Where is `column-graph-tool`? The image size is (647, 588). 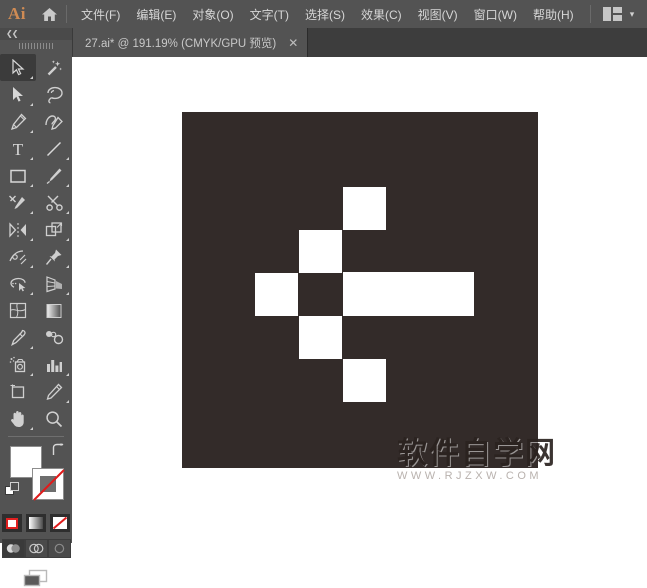 column-graph-tool is located at coordinates (54, 364).